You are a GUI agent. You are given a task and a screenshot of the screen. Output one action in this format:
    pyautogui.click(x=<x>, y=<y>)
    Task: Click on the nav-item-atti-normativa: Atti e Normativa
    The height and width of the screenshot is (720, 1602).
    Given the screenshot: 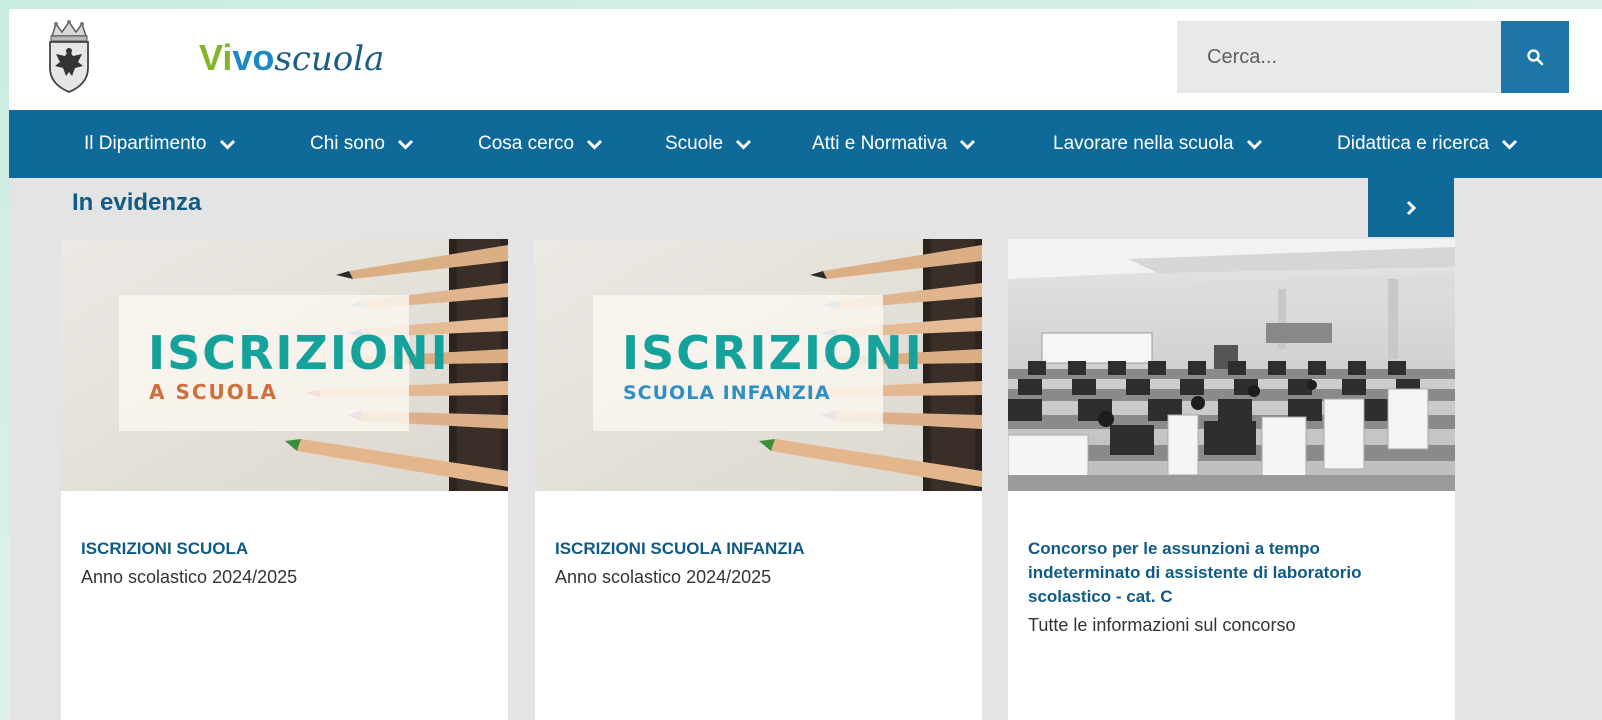 What is the action you would take?
    pyautogui.click(x=894, y=144)
    